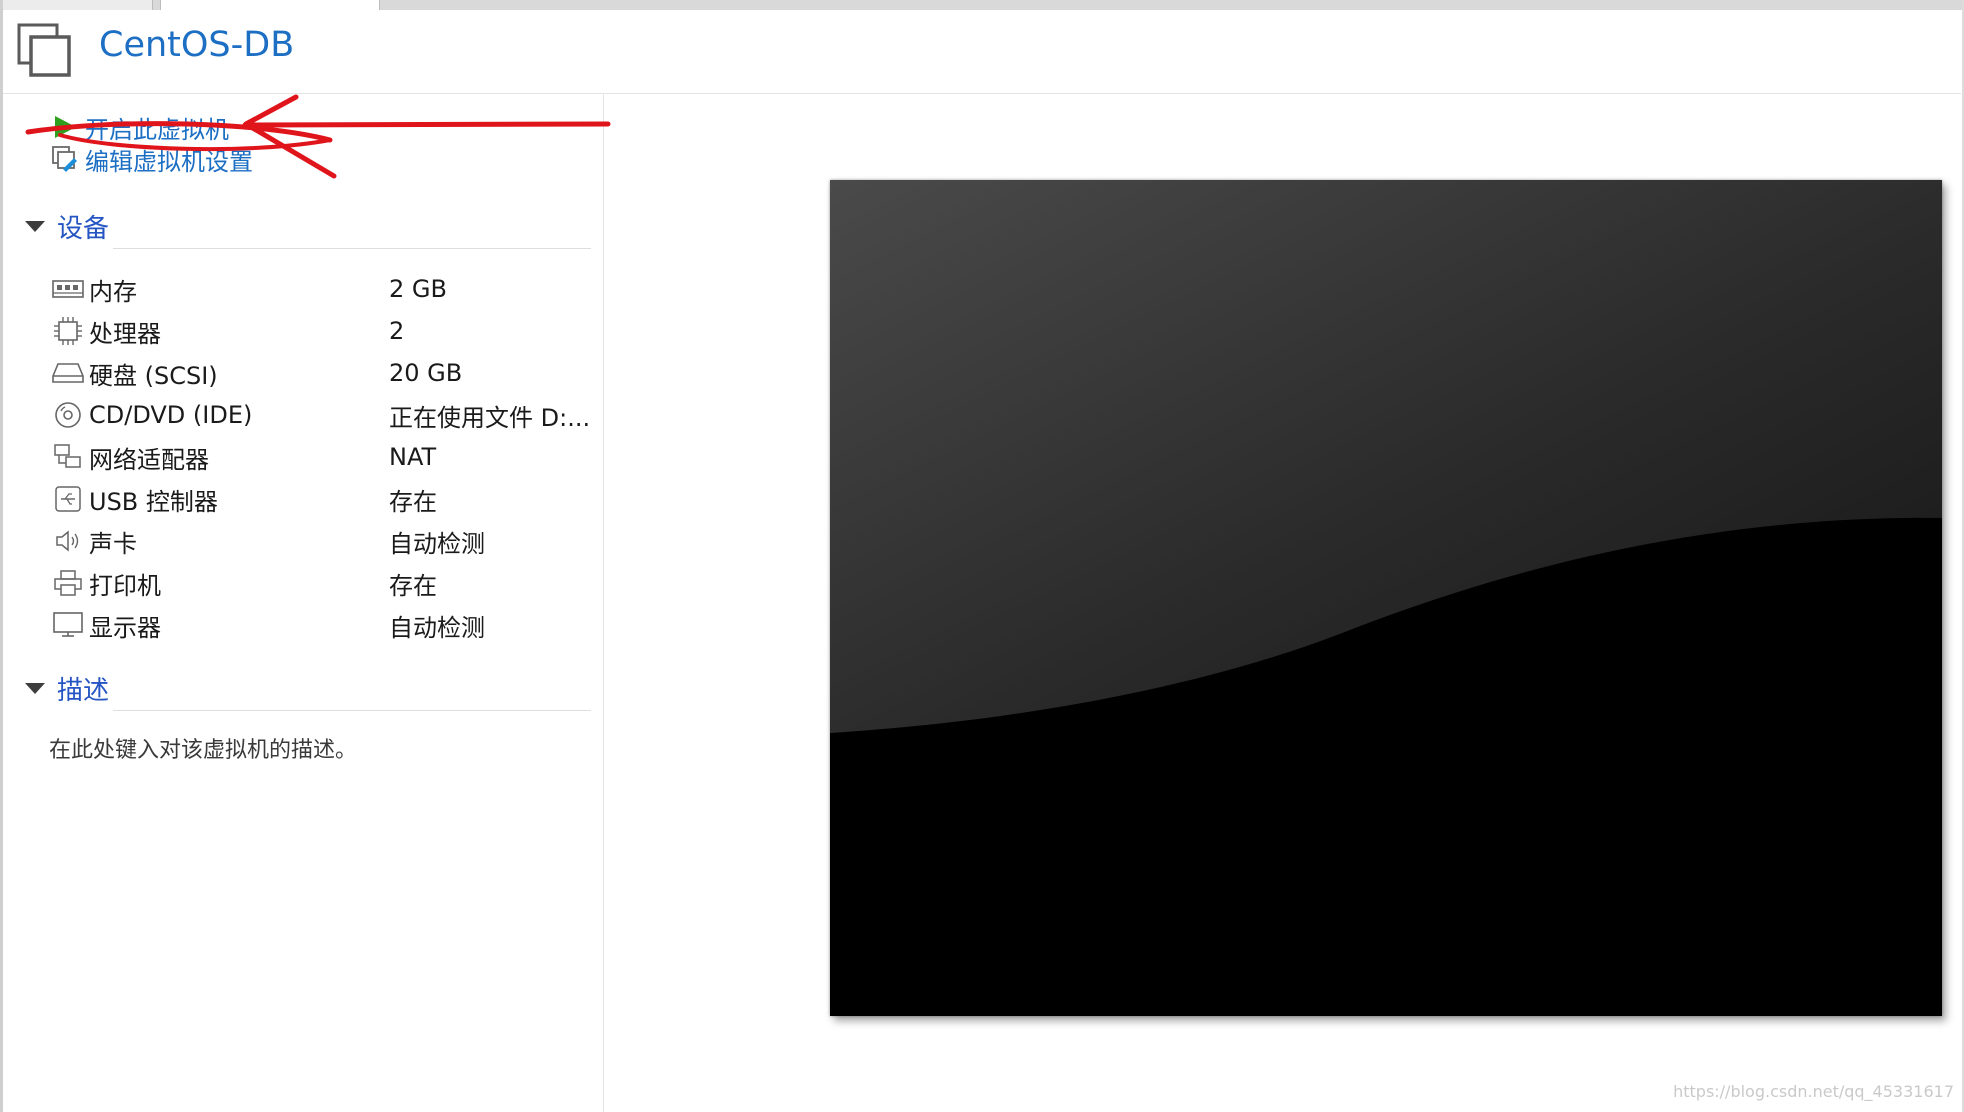 Image resolution: width=1964 pixels, height=1112 pixels. Describe the element at coordinates (149, 459) in the screenshot. I see `device-name: 网络适配器` at that location.